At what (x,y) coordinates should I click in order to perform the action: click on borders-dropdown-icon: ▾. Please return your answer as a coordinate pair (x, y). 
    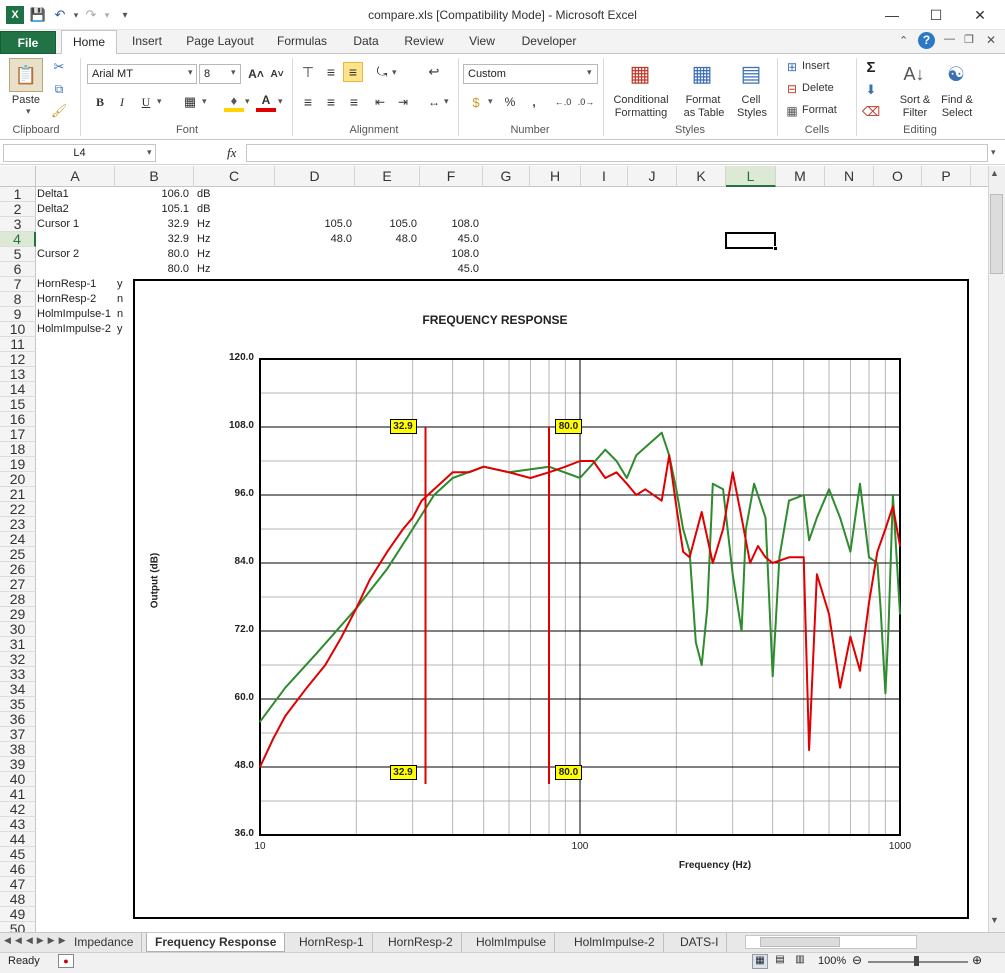
    Looking at the image, I should click on (204, 101).